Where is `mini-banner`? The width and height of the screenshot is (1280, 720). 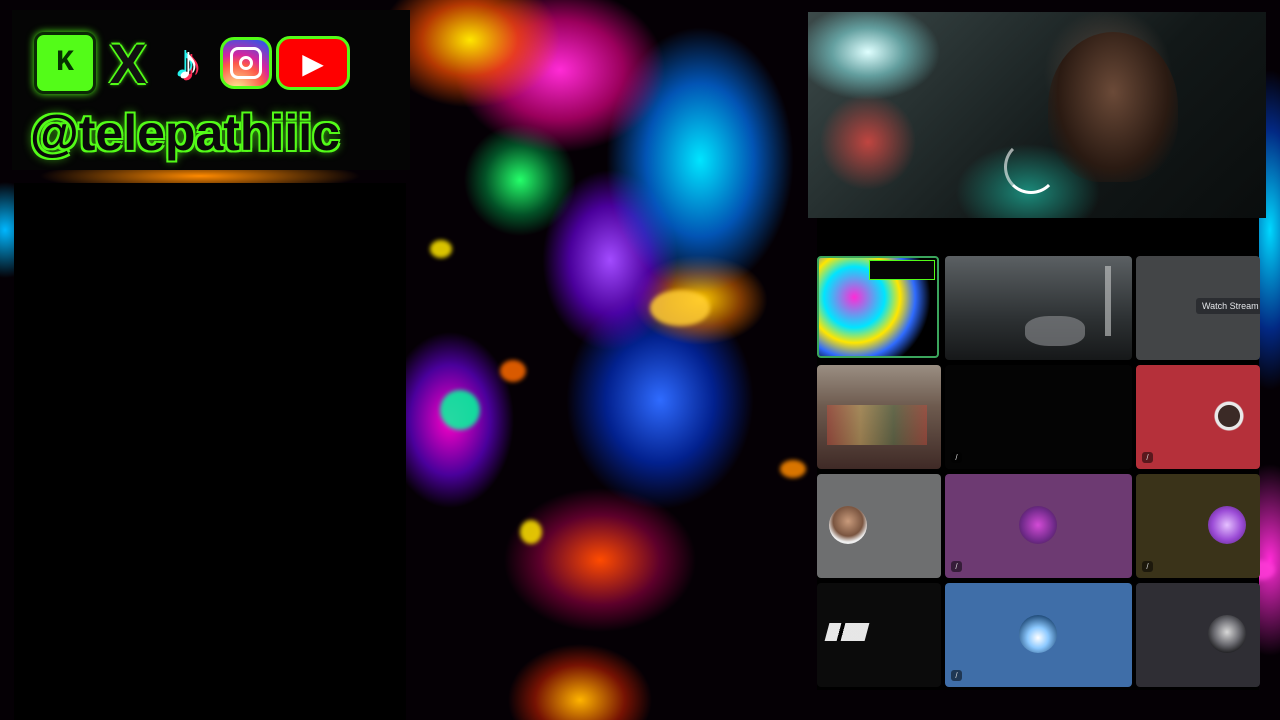 mini-banner is located at coordinates (902, 270).